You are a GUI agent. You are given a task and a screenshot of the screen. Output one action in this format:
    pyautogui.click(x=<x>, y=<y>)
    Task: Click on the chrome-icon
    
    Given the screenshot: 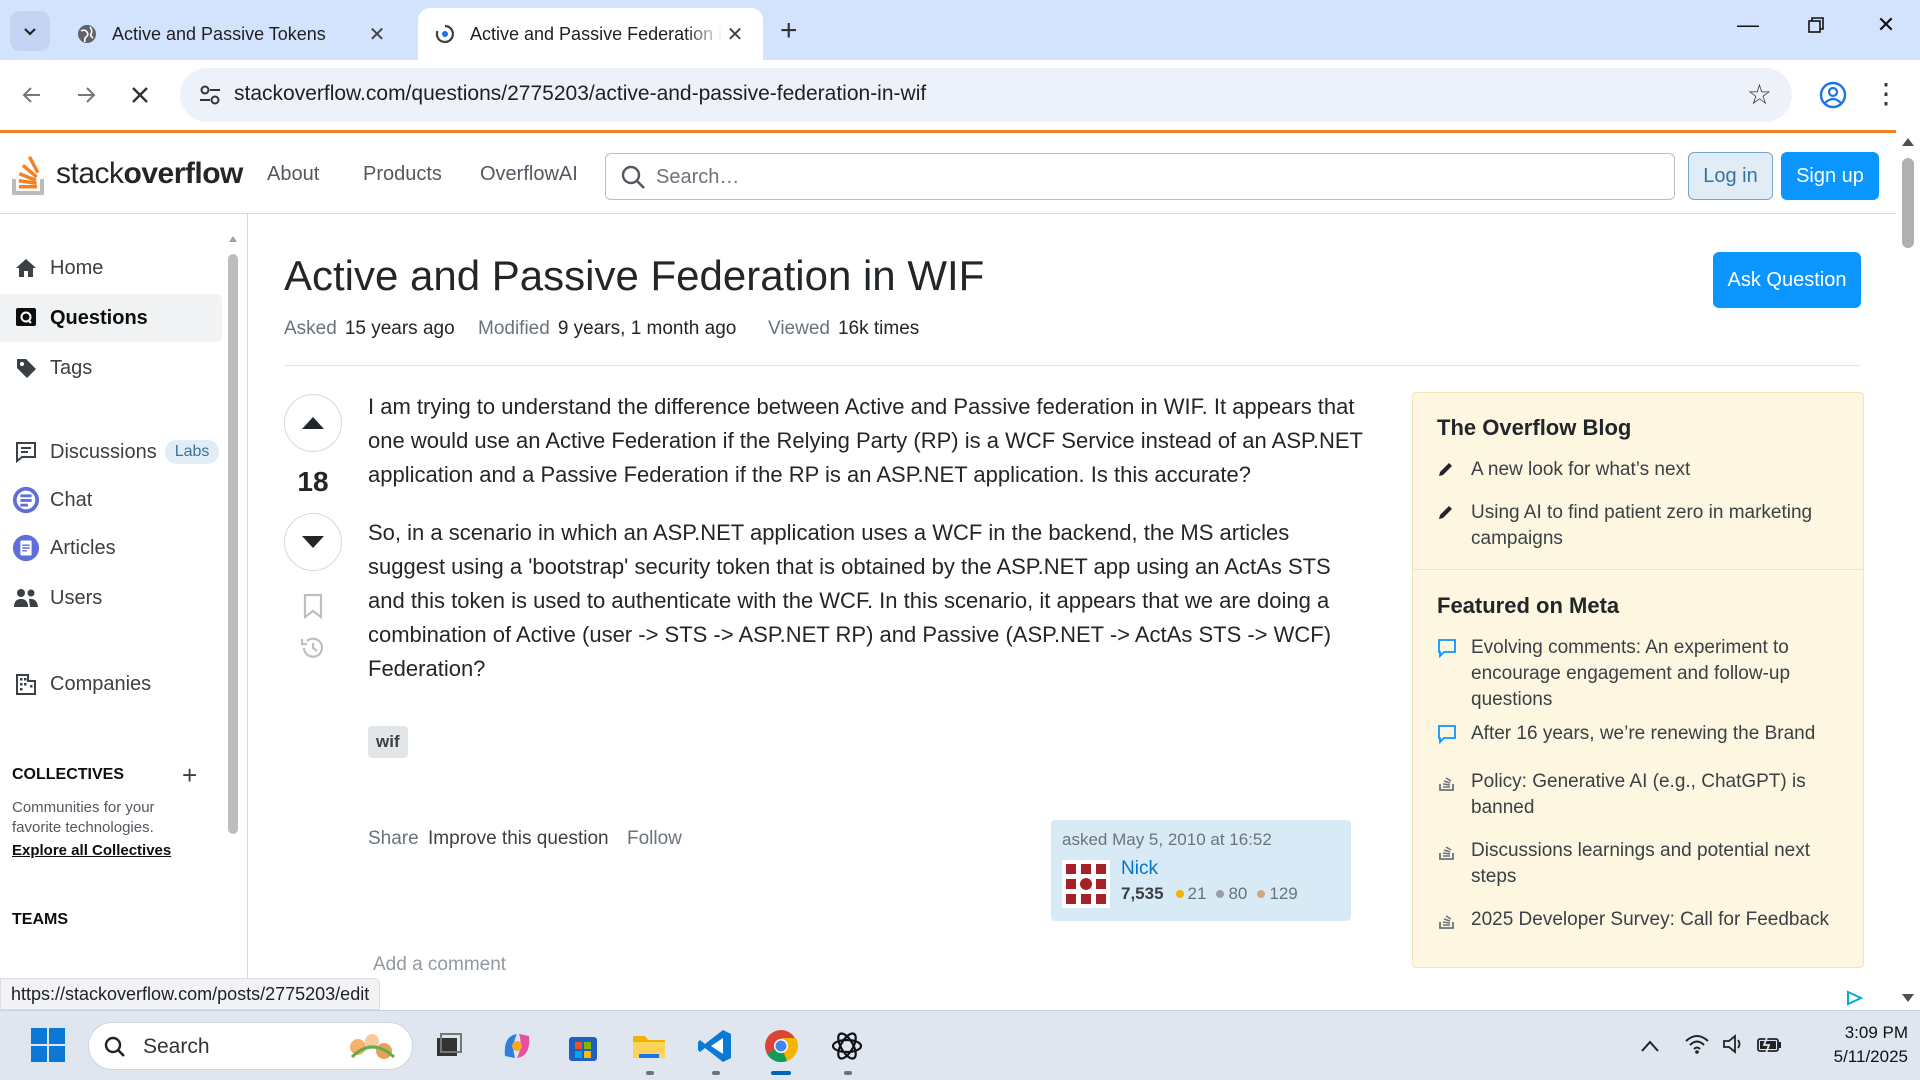 What is the action you would take?
    pyautogui.click(x=781, y=1046)
    